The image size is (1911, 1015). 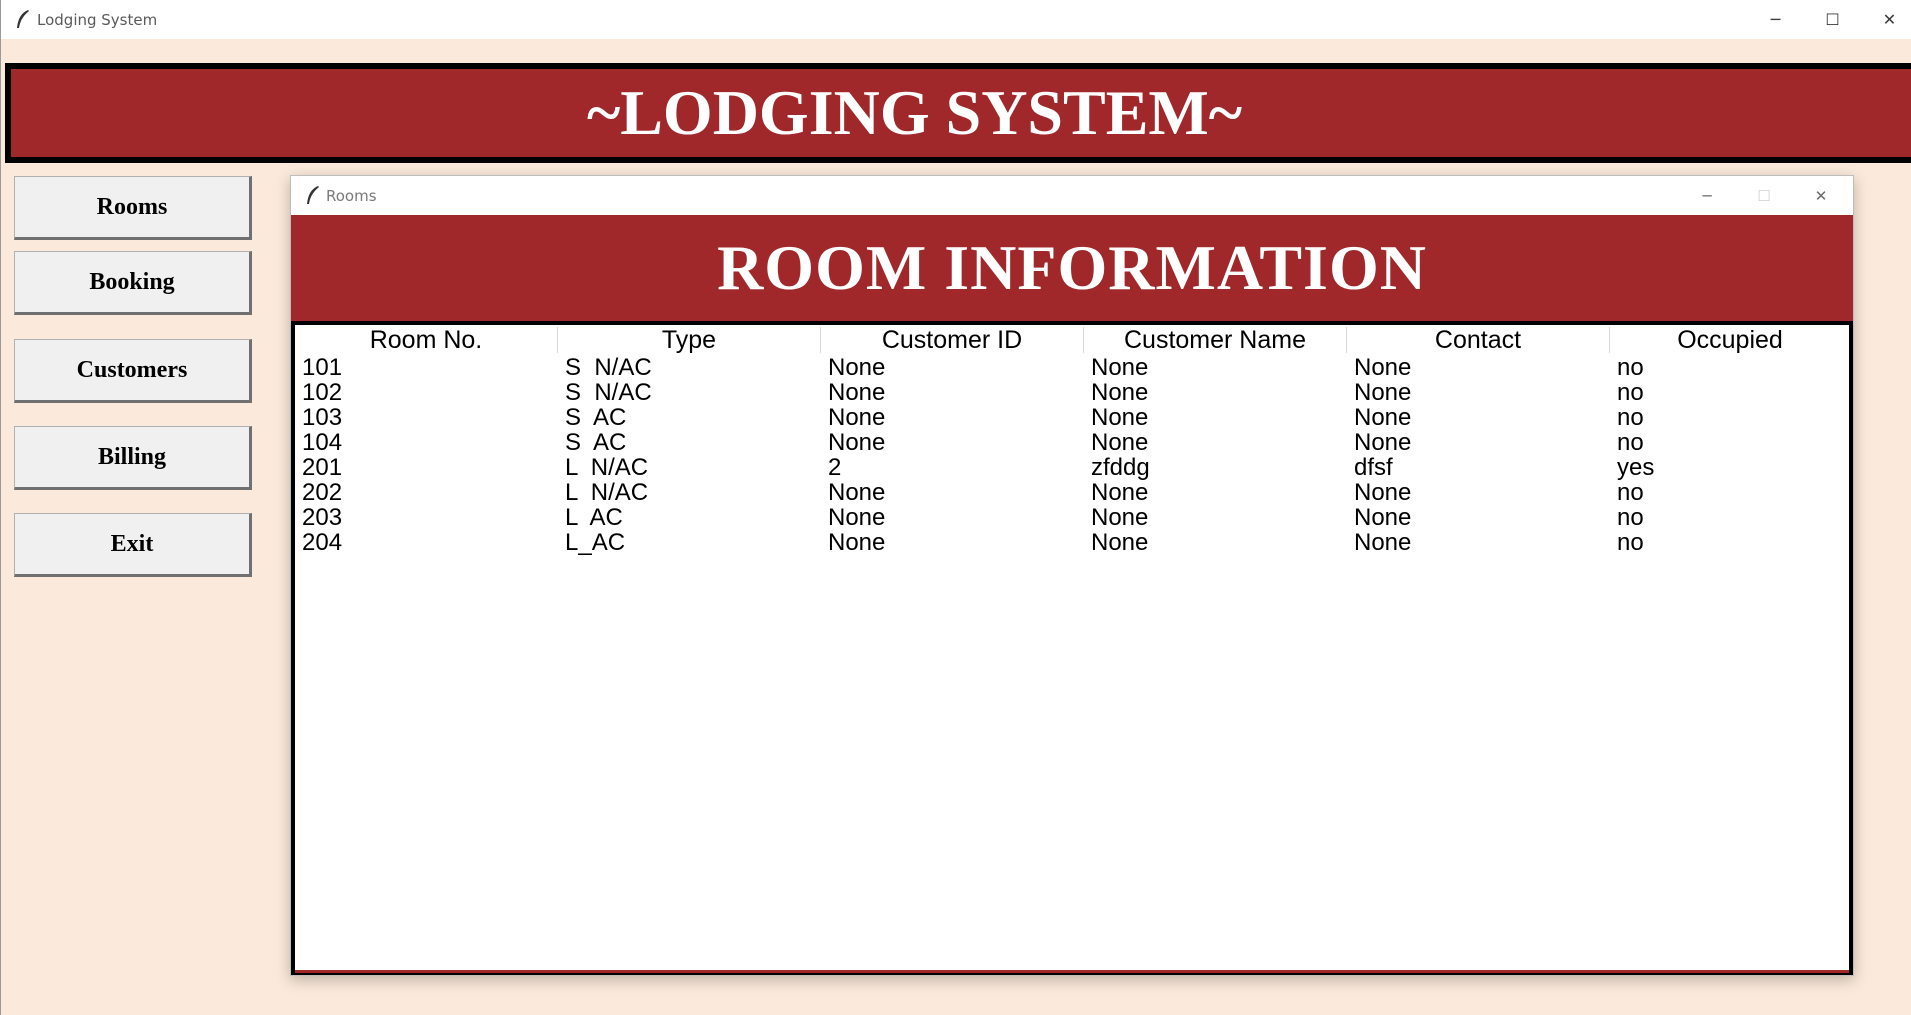 What do you see at coordinates (594, 517) in the screenshot?
I see `cell-type: L AC` at bounding box center [594, 517].